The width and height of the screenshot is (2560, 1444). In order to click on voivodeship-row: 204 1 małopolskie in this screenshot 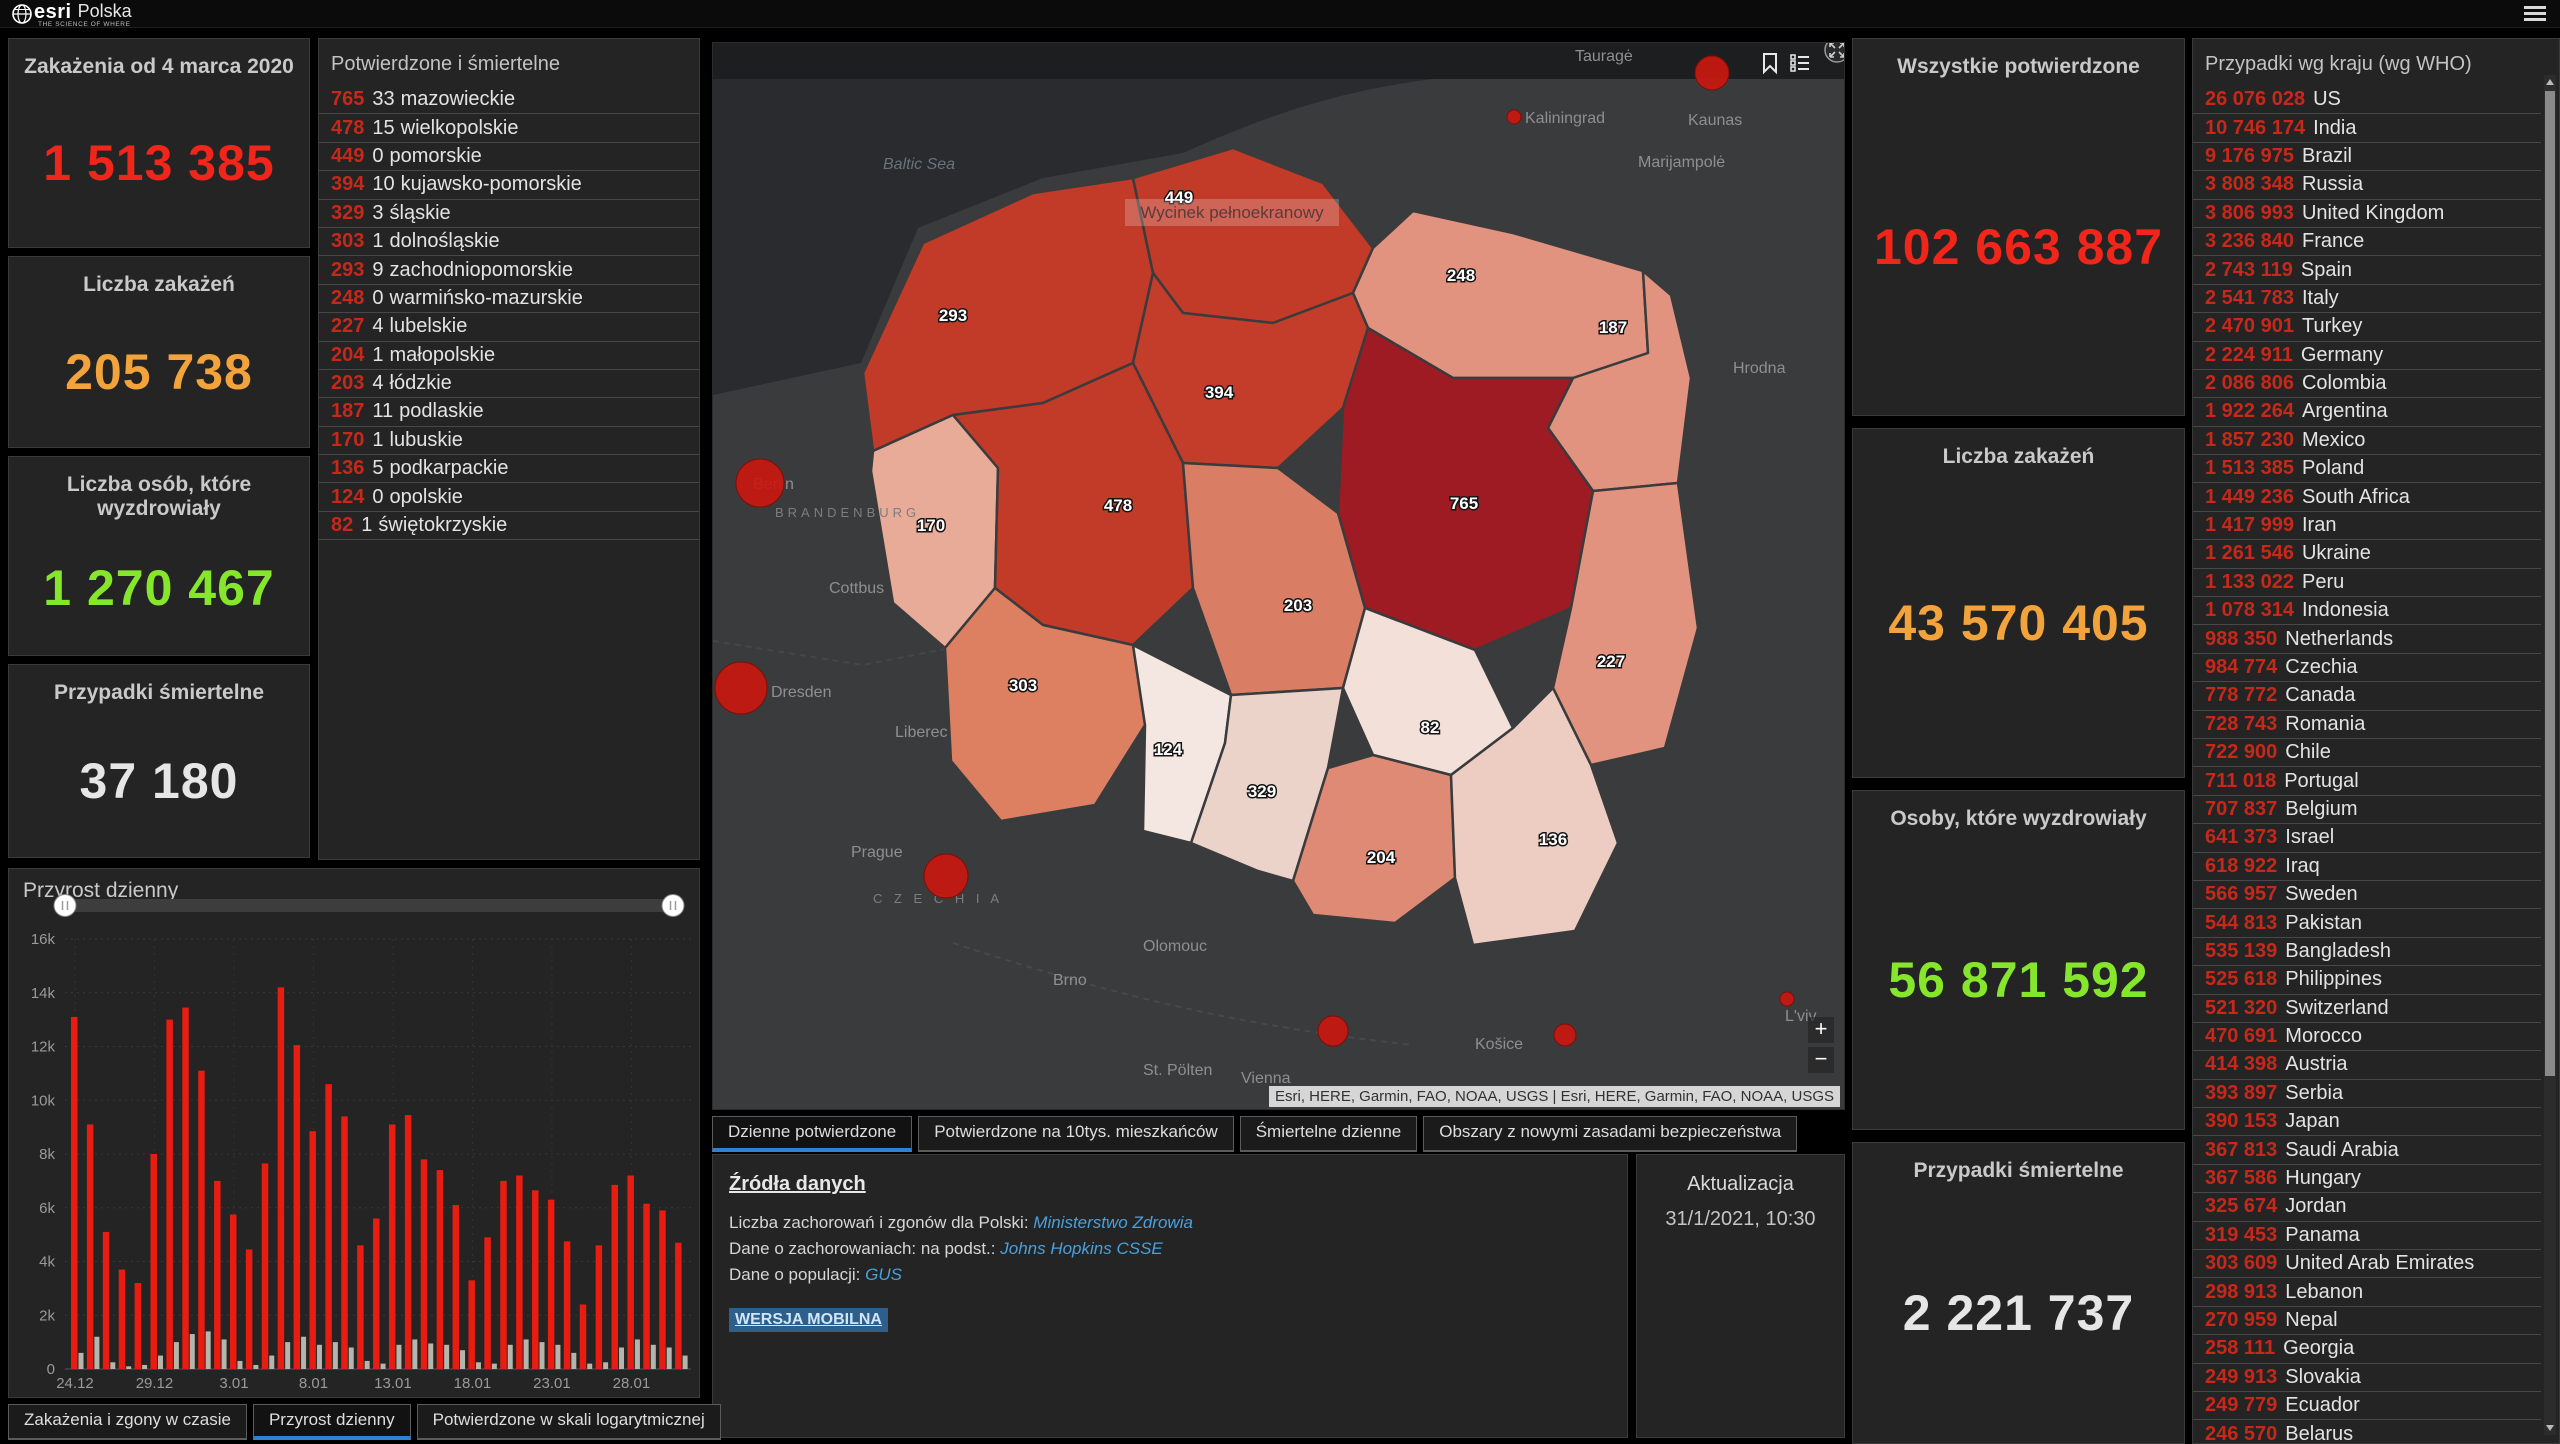, I will do `click(509, 356)`.